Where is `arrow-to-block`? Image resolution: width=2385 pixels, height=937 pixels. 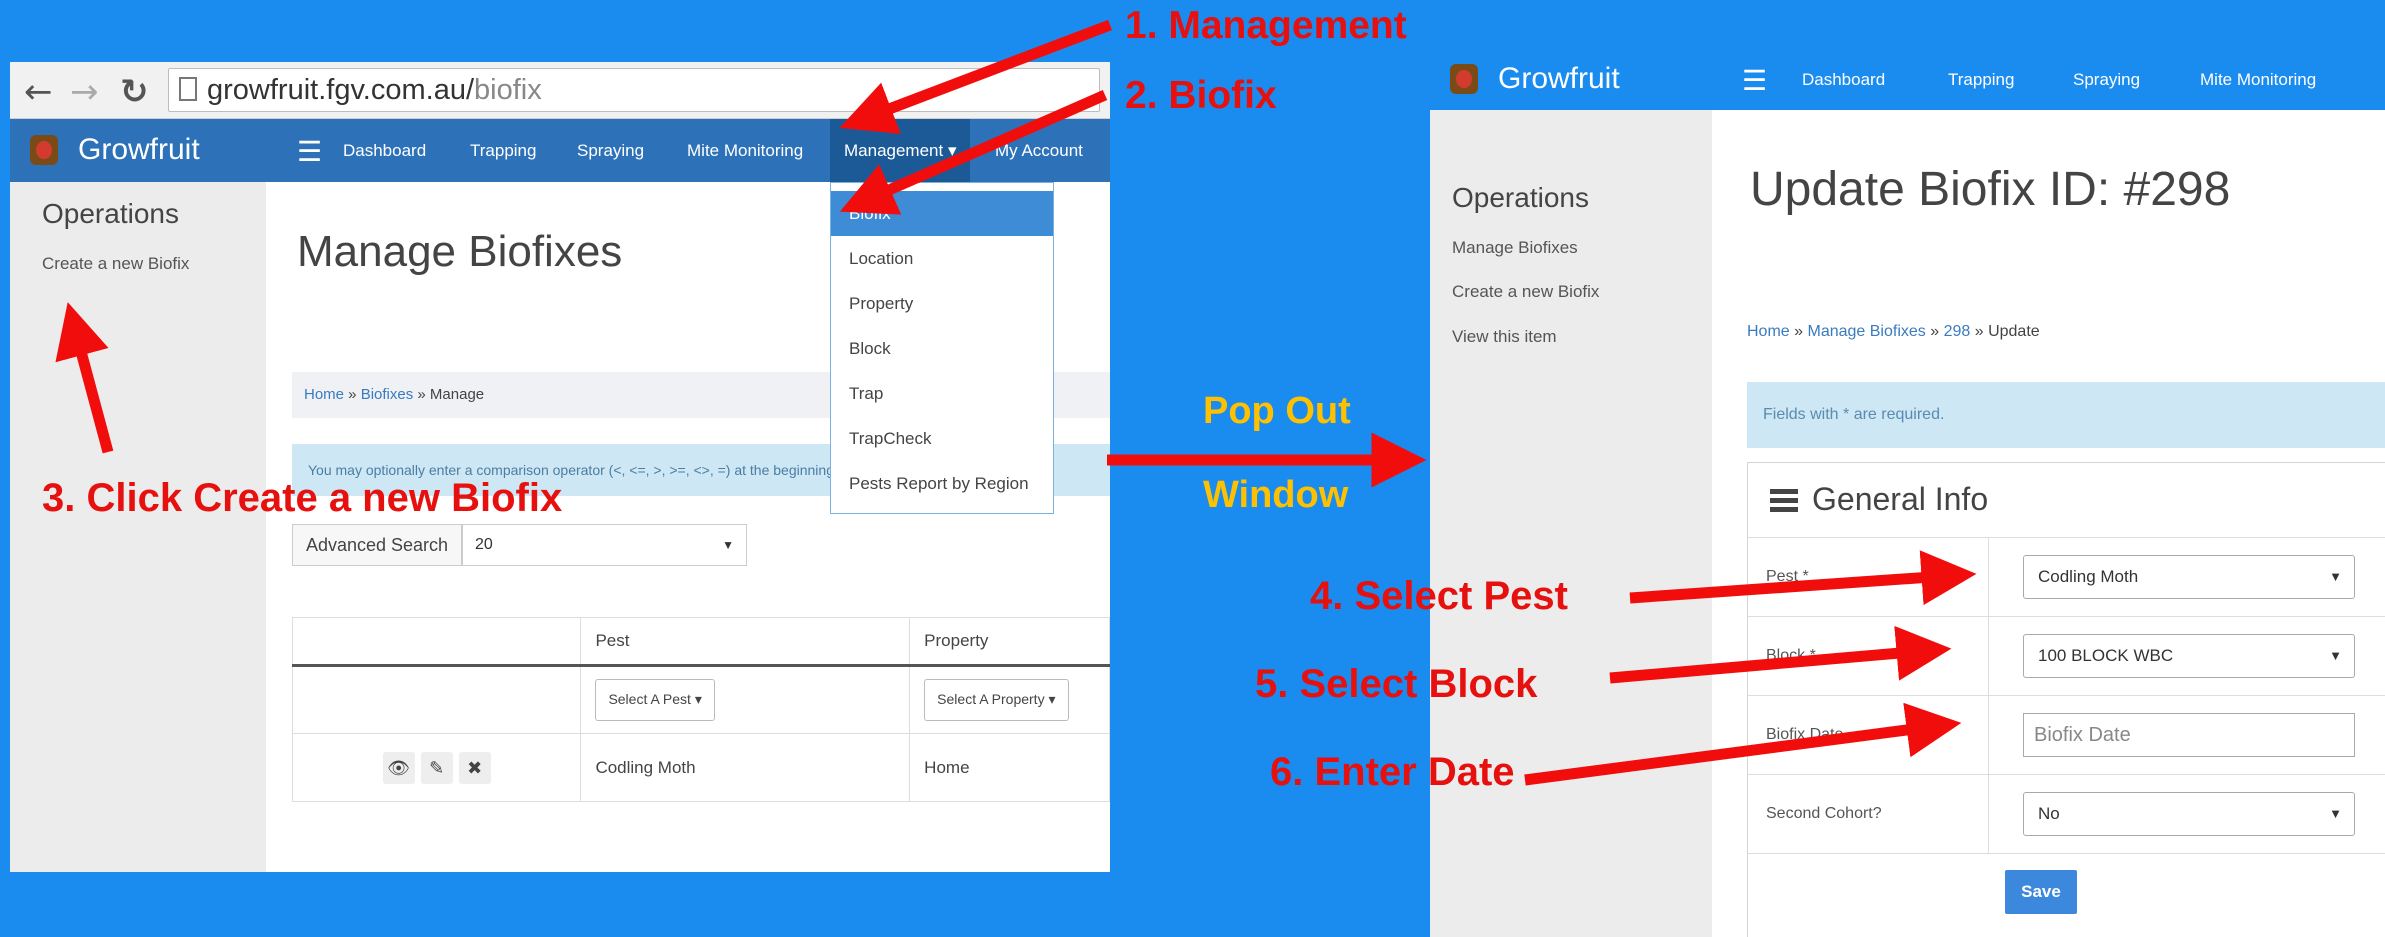
arrow-to-block is located at coordinates (1780, 654).